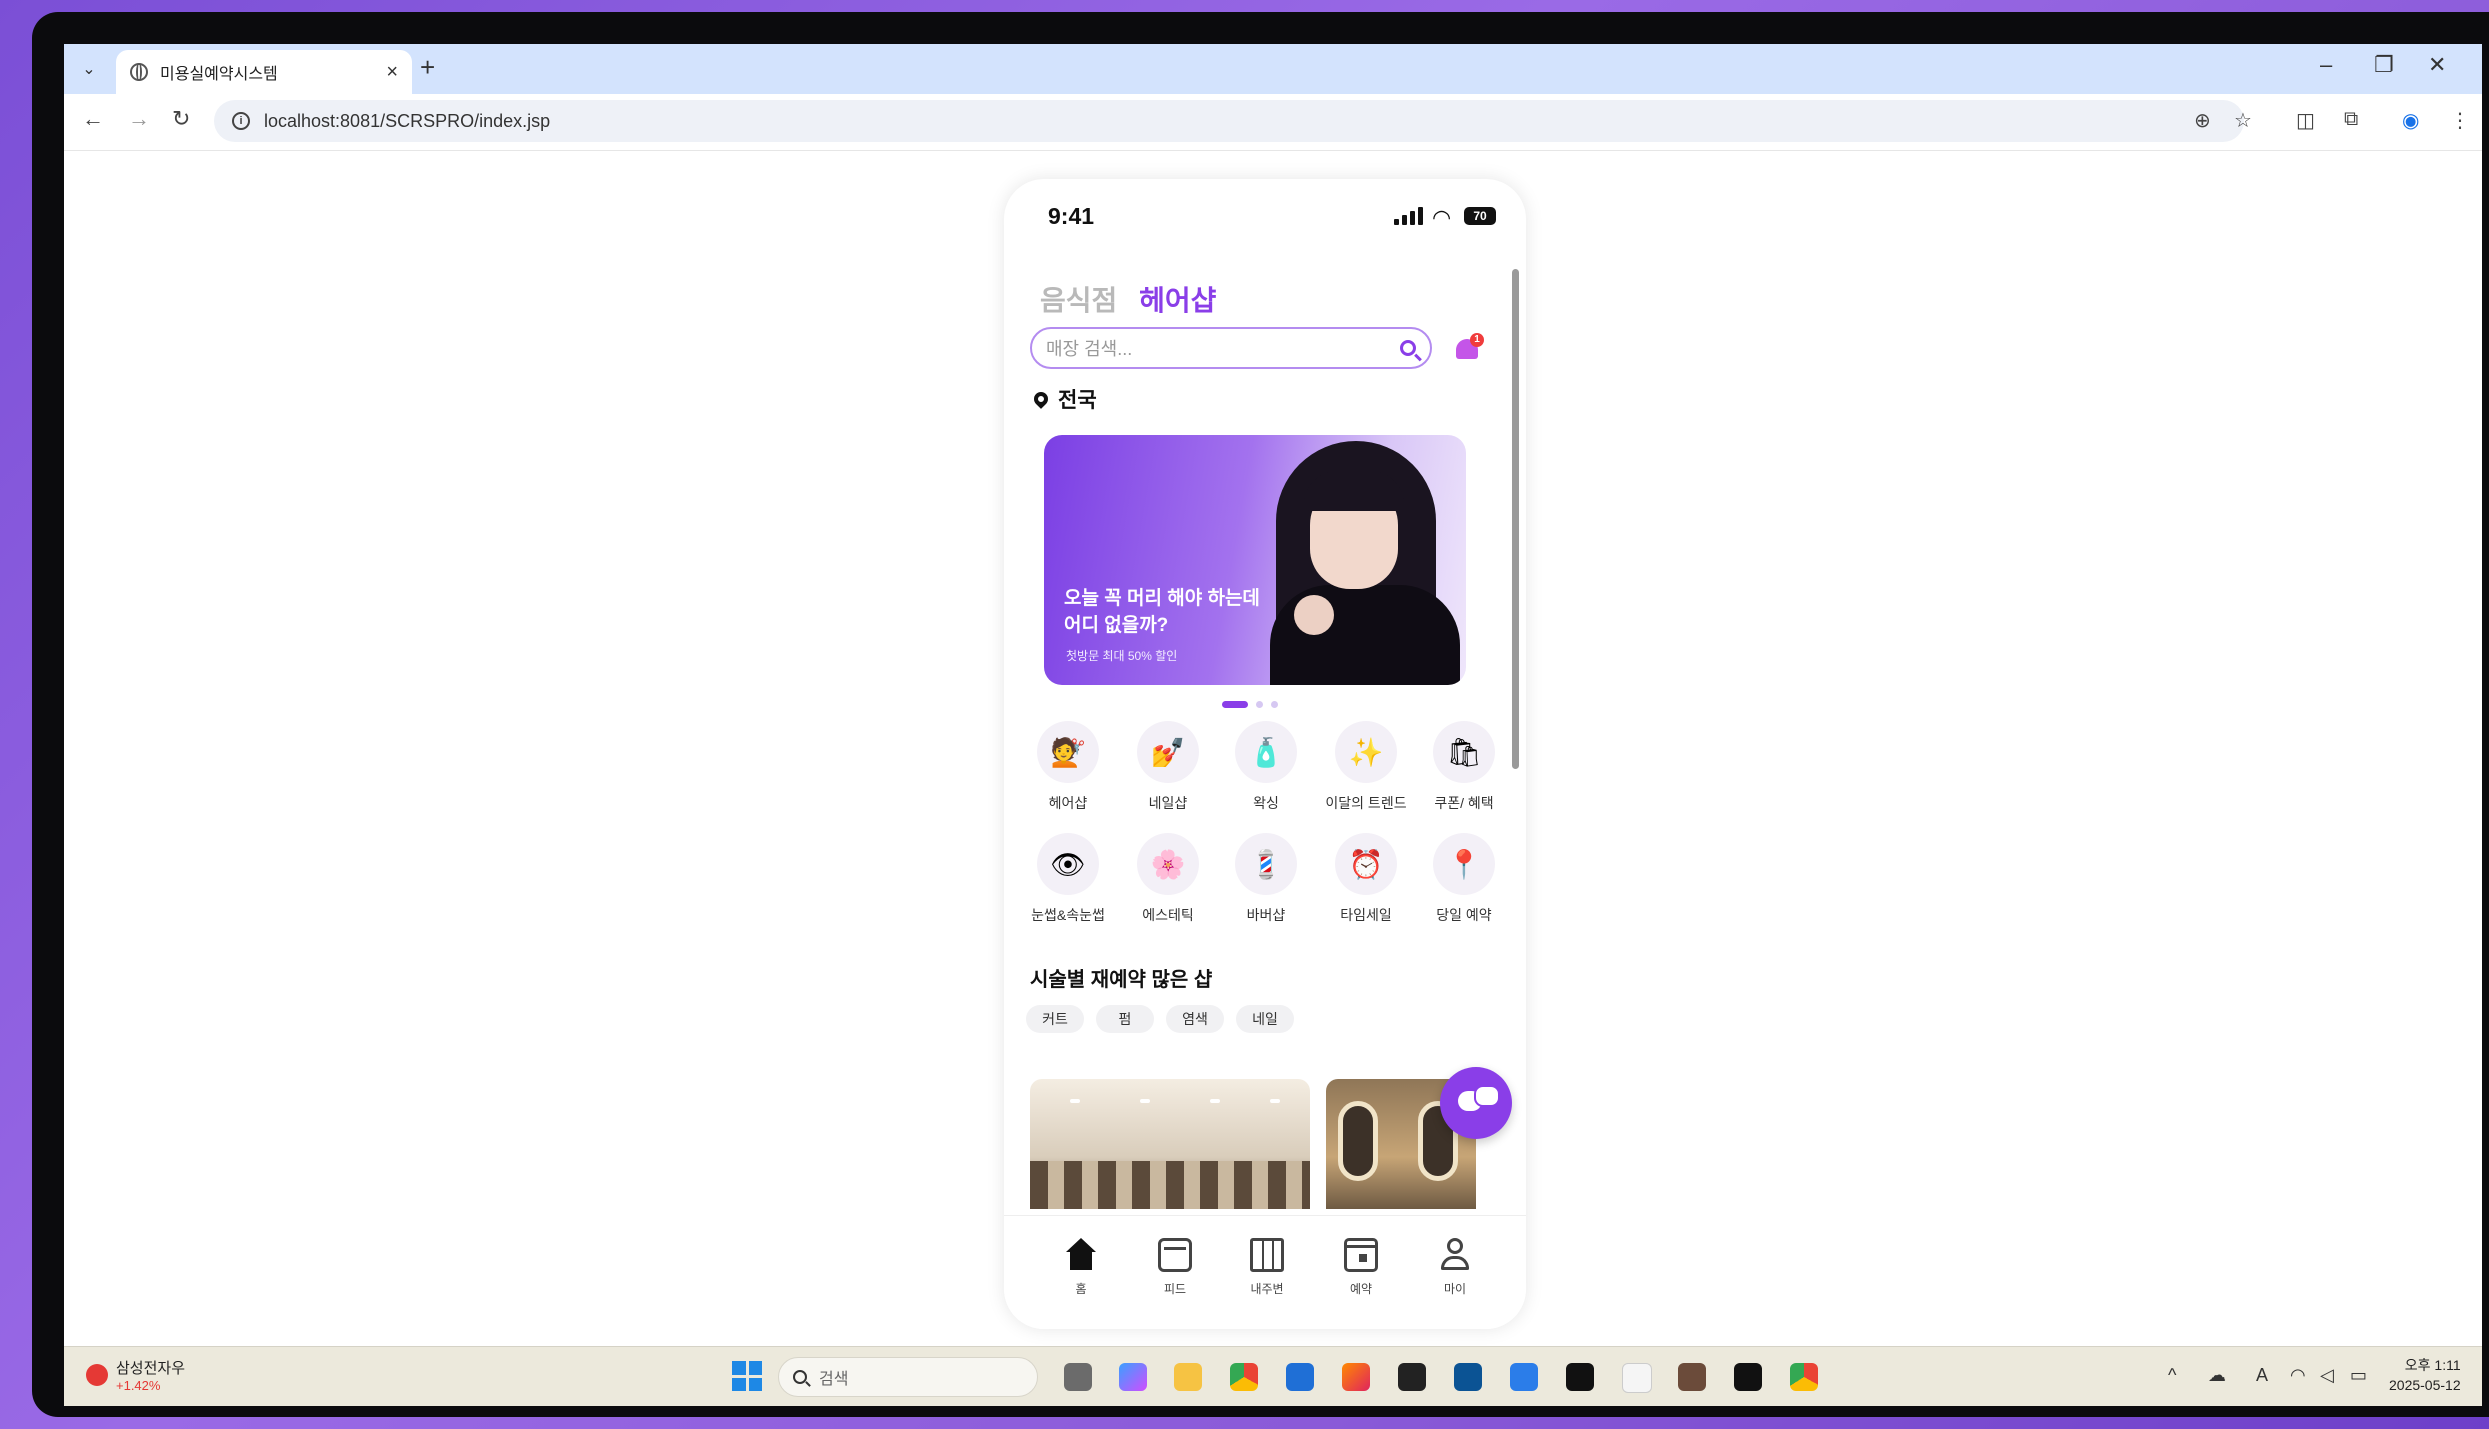 The height and width of the screenshot is (1429, 2489). What do you see at coordinates (1361, 1267) in the screenshot?
I see `nav-reservation: 예약` at bounding box center [1361, 1267].